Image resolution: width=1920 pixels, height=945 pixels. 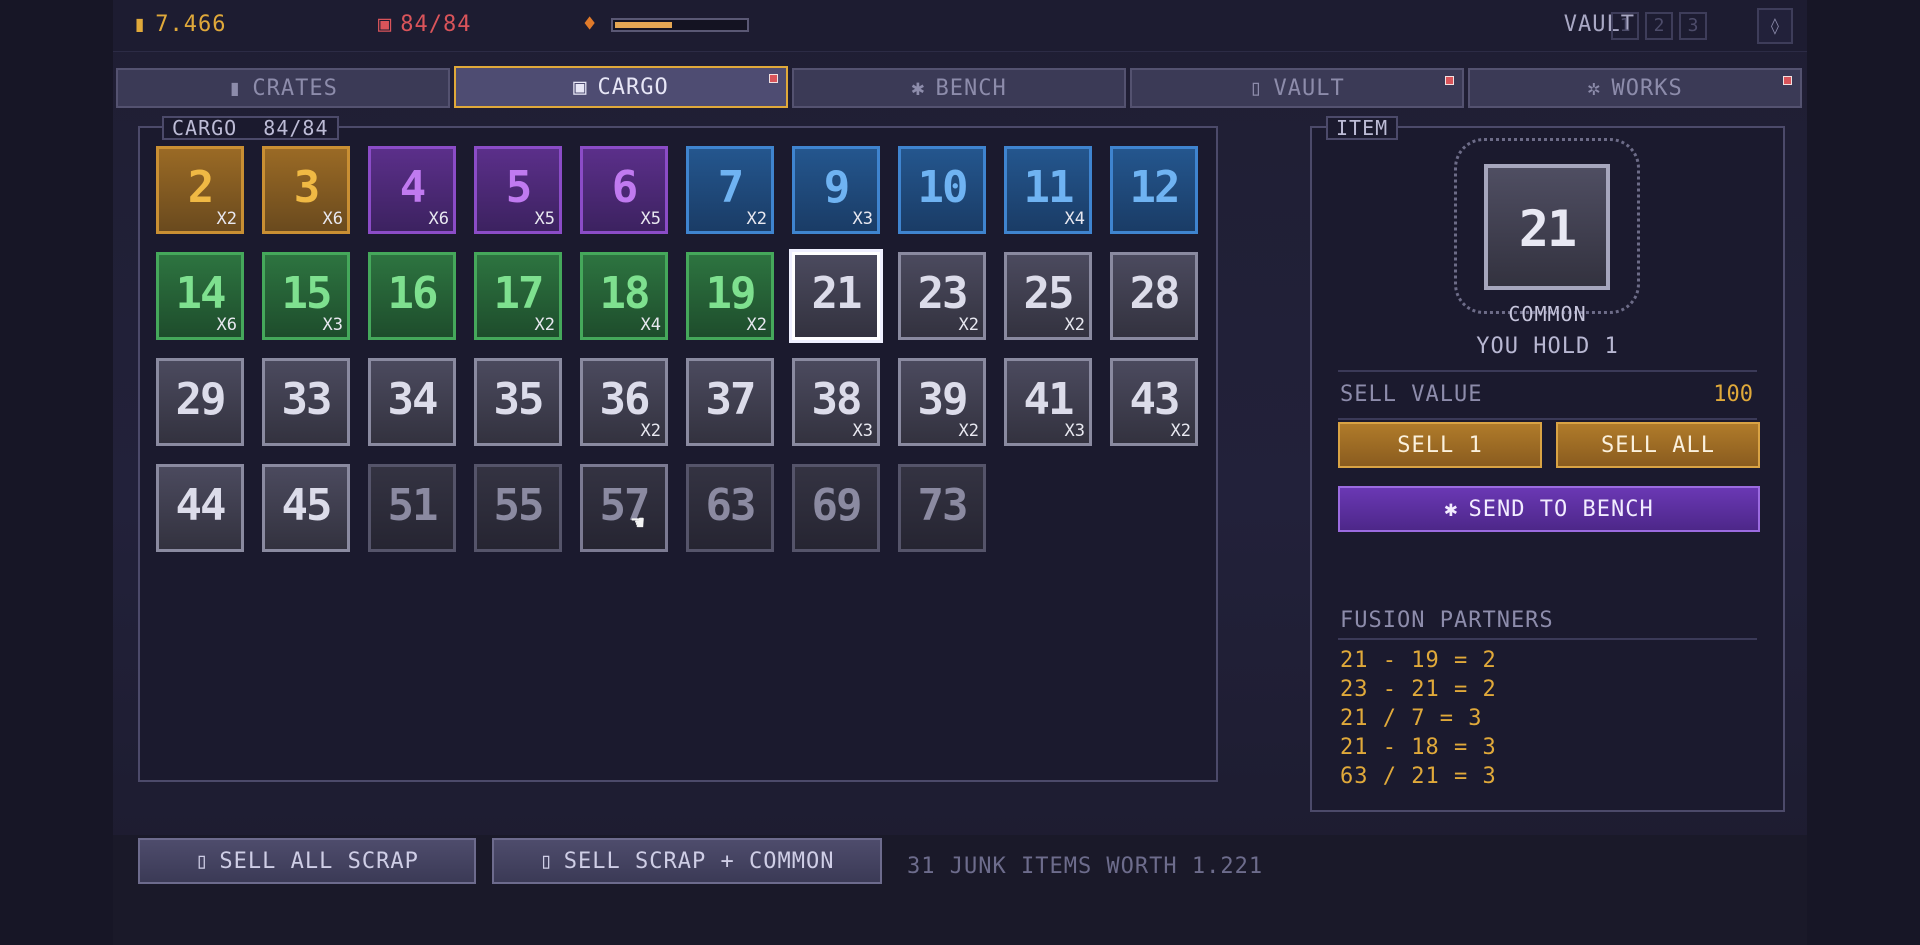 I want to click on crate-icon: ▣, so click(x=580, y=87).